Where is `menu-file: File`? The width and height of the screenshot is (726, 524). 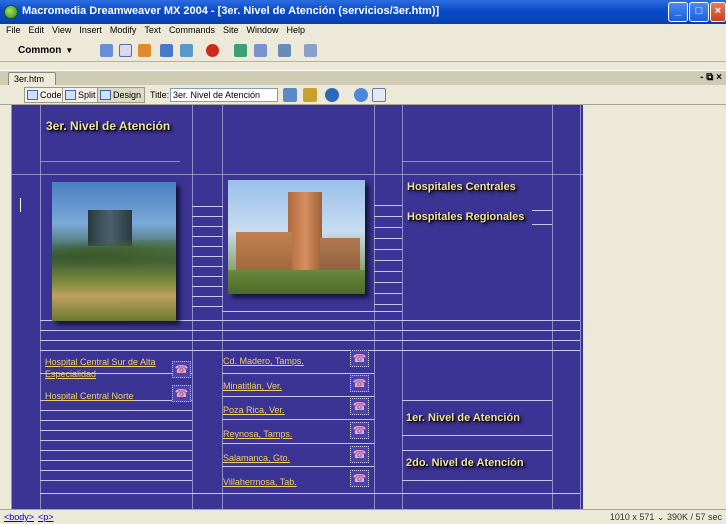 menu-file: File is located at coordinates (12, 29).